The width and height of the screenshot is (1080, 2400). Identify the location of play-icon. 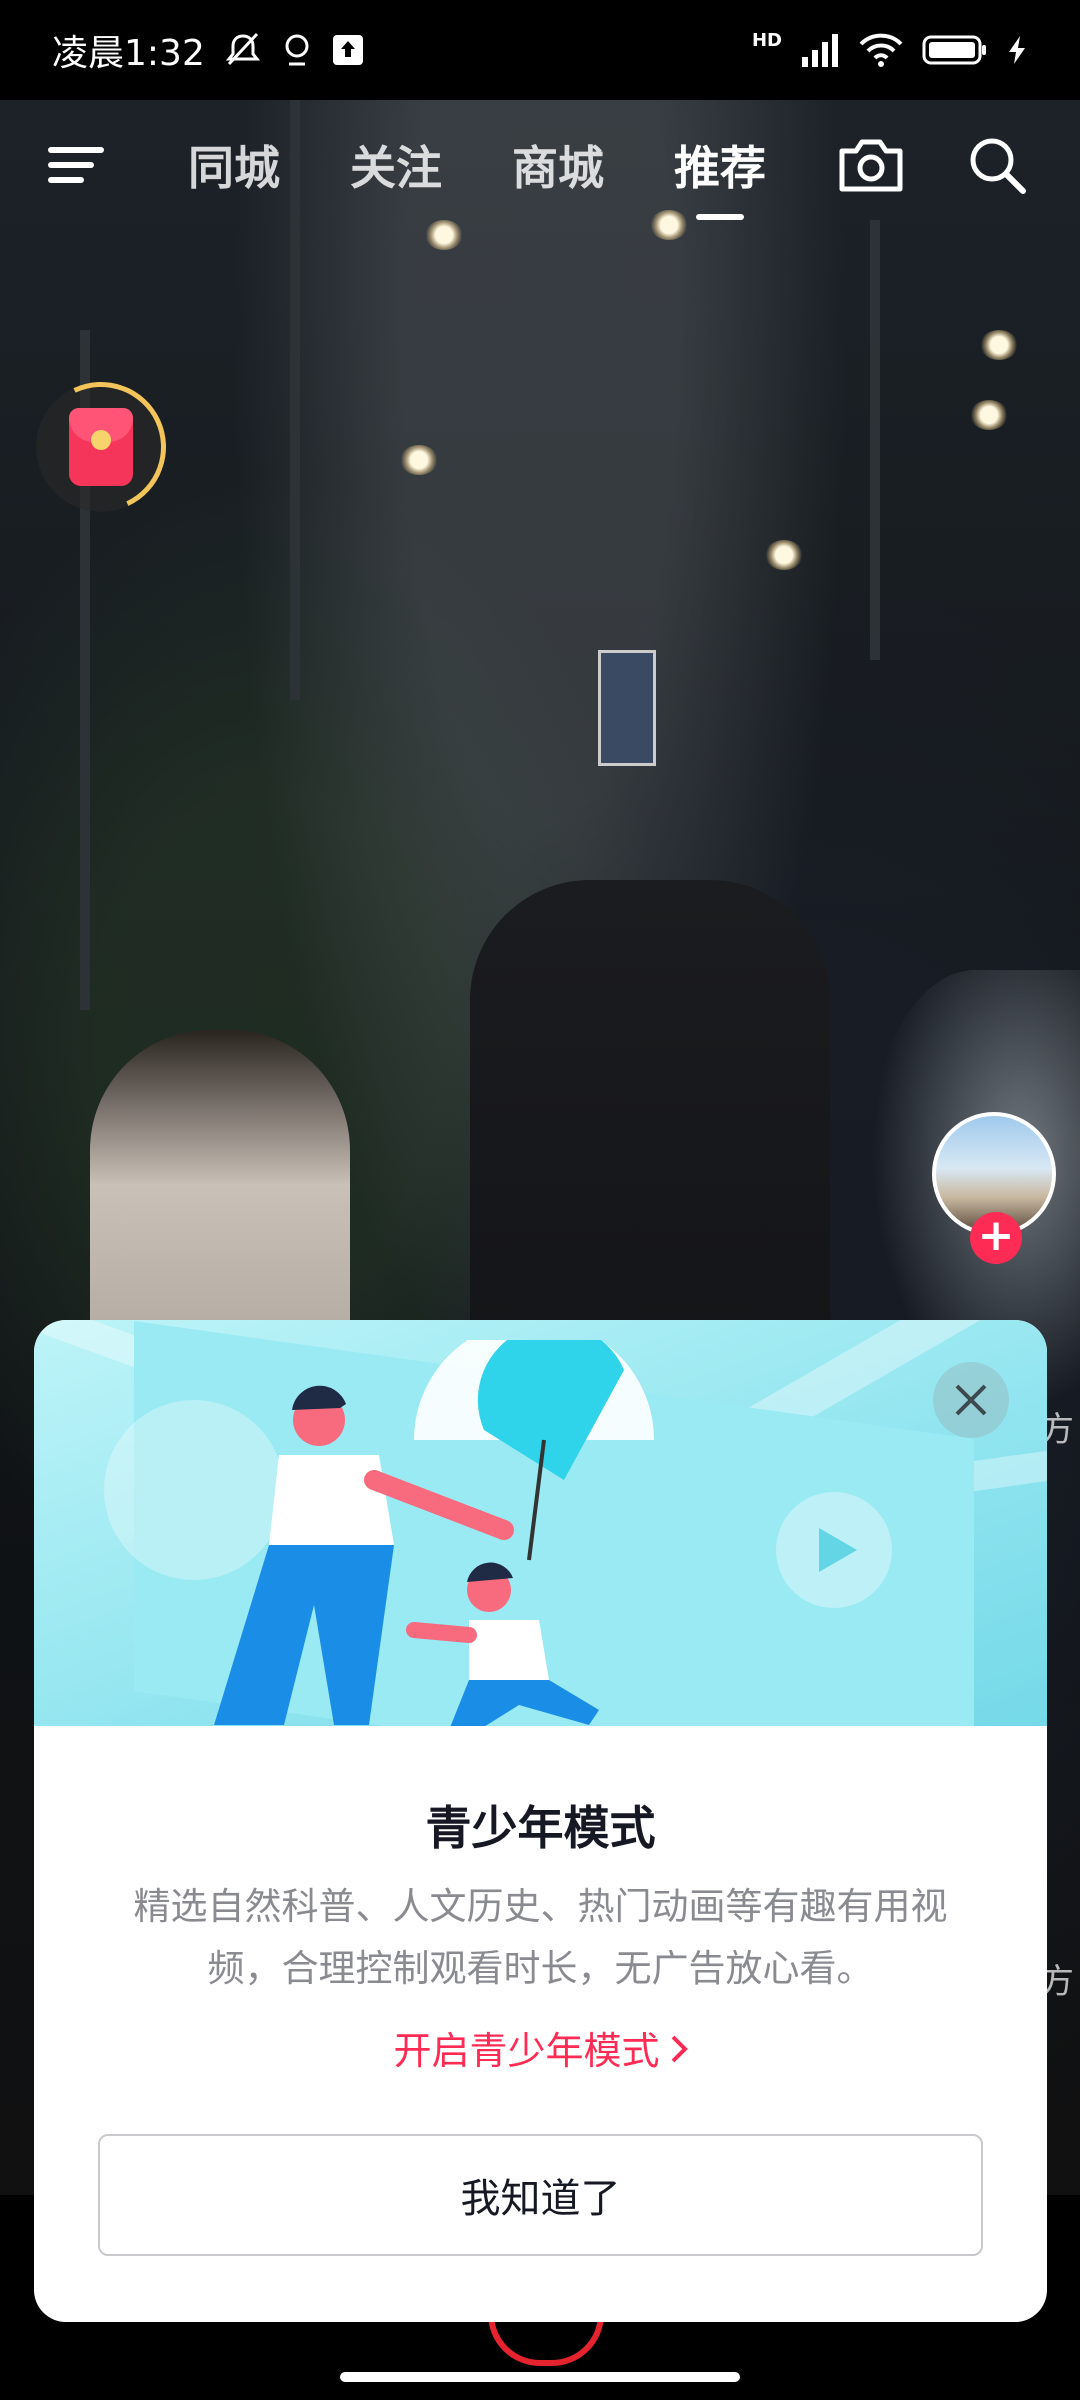
(834, 1550).